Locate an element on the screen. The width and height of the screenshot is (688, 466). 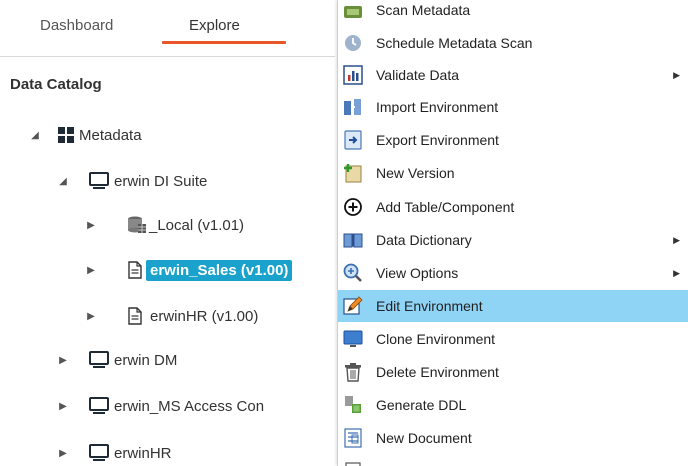
menu-item-schedule-scan: Schedule Metadata Scan is located at coordinates (513, 43).